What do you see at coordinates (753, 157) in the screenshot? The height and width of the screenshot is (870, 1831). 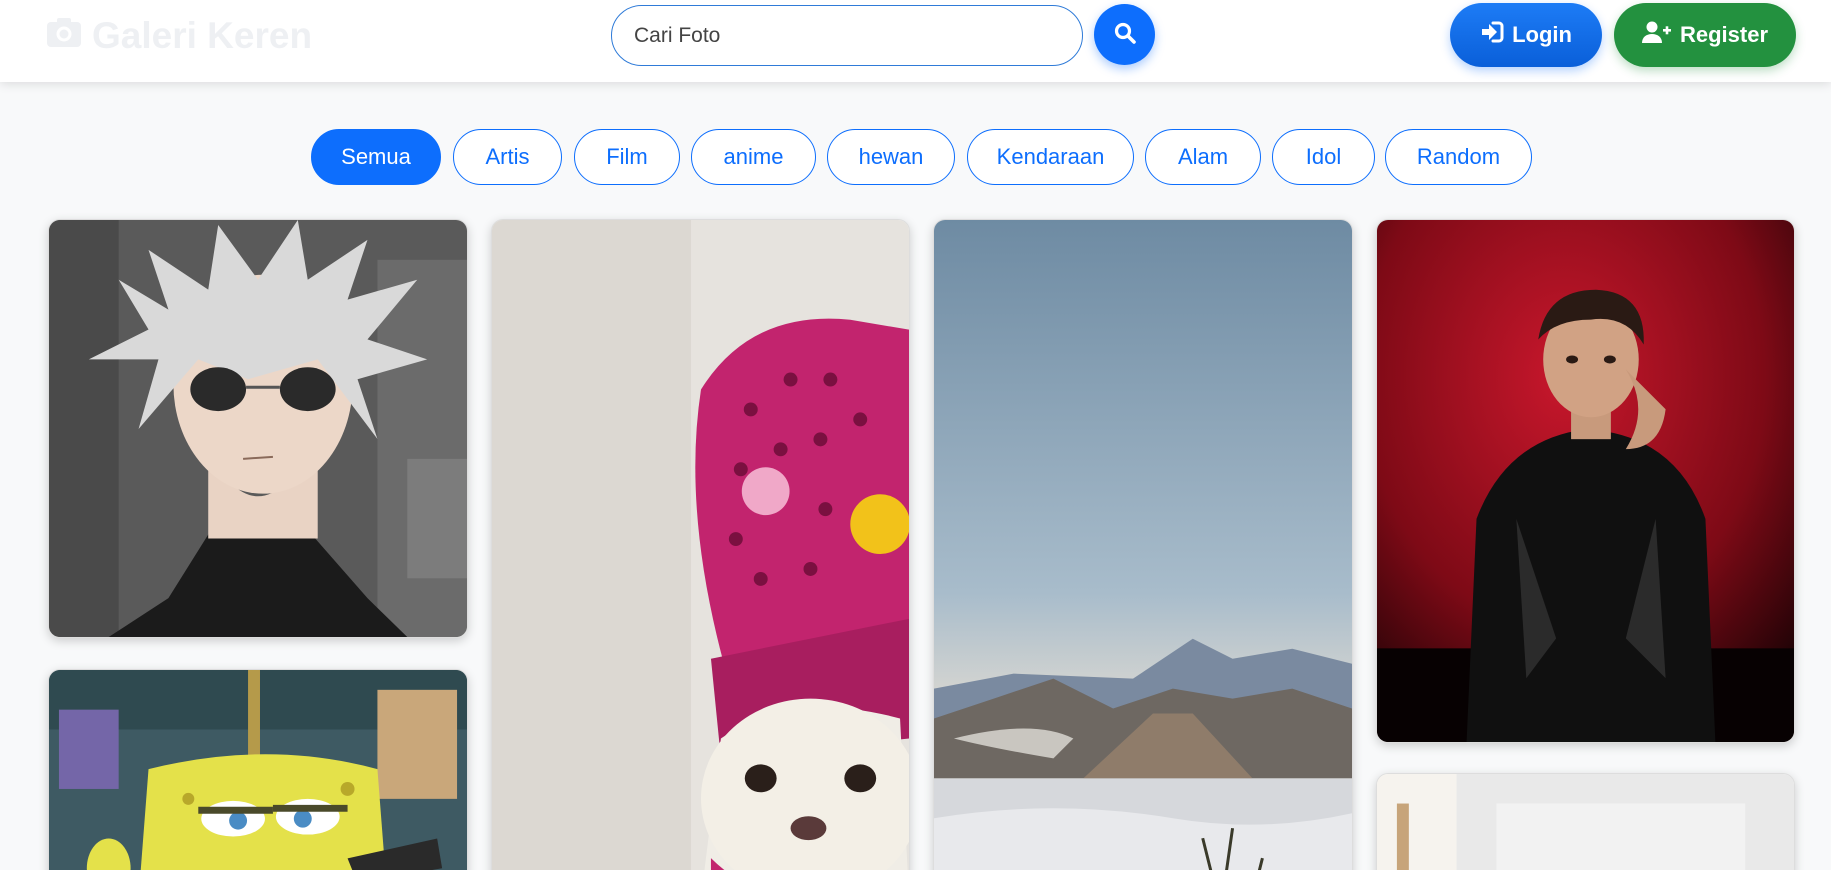 I see `category-anime: anime` at bounding box center [753, 157].